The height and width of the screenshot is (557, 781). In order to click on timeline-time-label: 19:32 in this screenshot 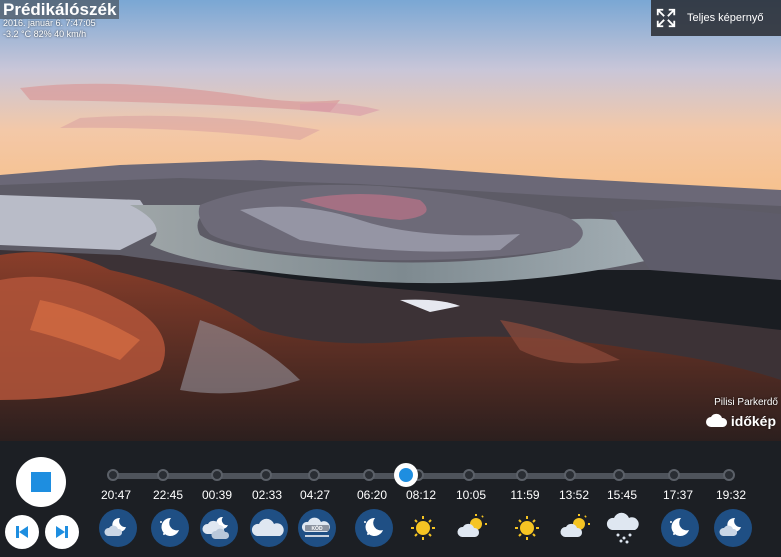, I will do `click(731, 495)`.